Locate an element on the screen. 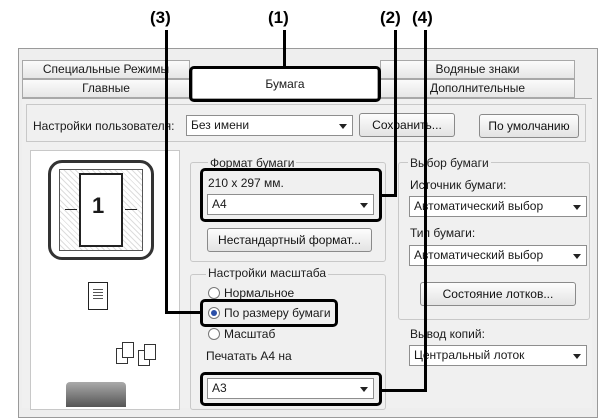  scaling-title: Настройки масштаба is located at coordinates (267, 273).